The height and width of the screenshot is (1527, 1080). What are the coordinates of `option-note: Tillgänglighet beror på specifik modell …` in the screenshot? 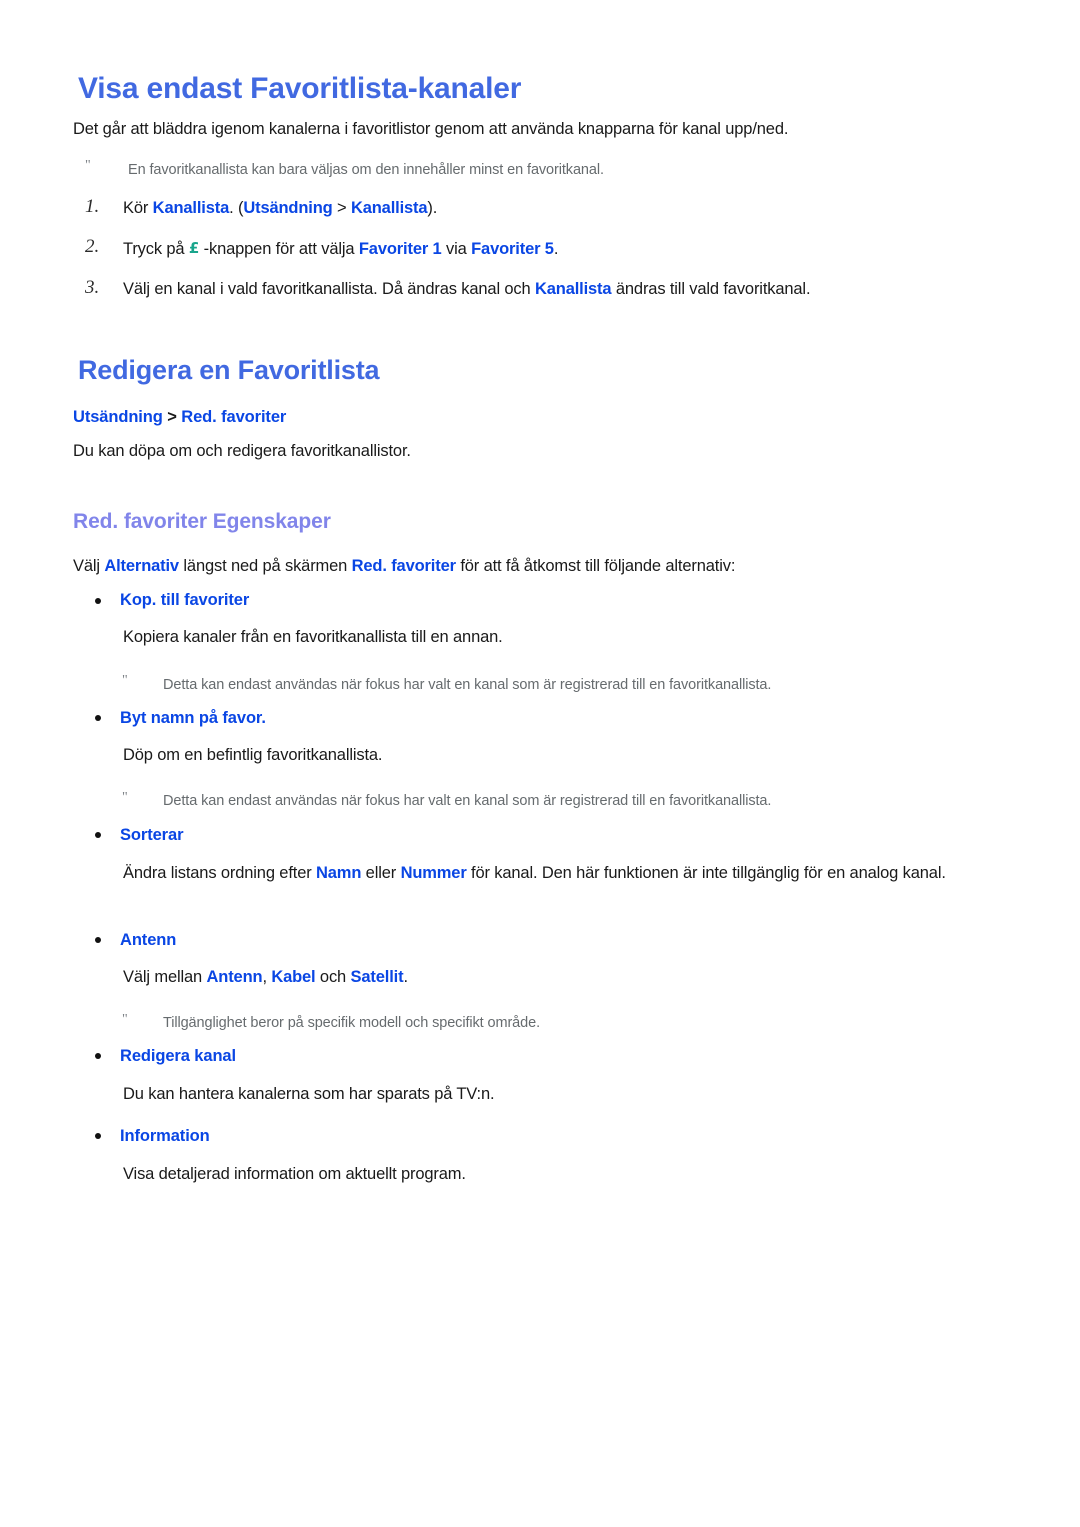 It's located at (351, 1023).